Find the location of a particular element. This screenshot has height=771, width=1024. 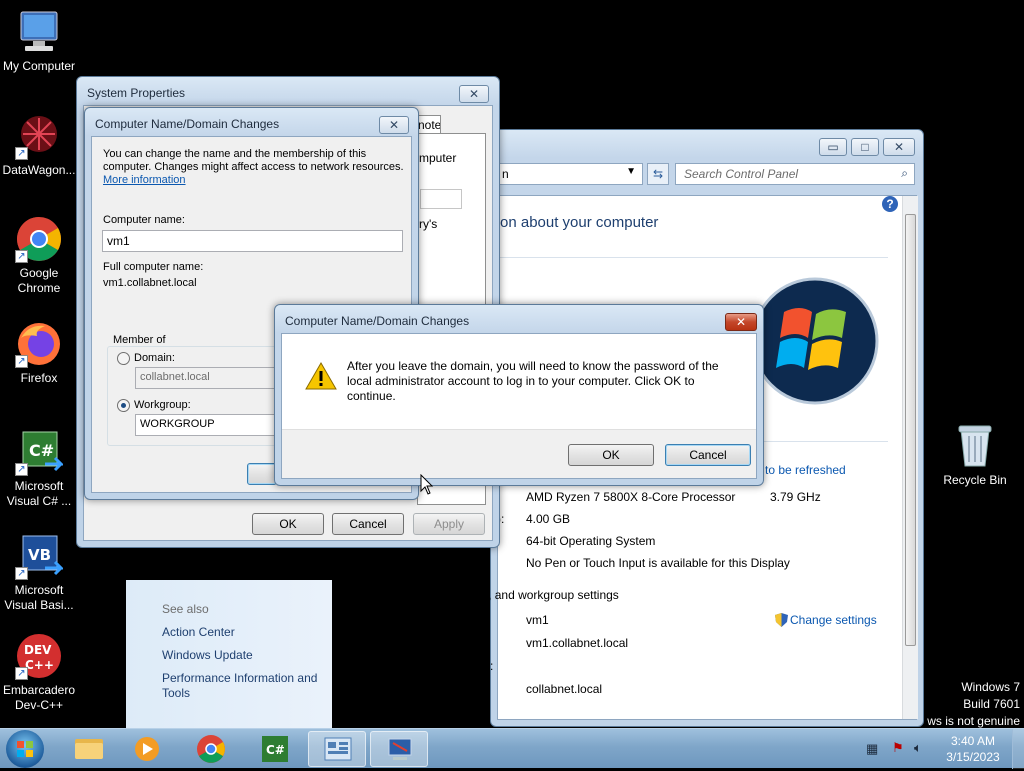

minimize-button: ▭ is located at coordinates (833, 147).